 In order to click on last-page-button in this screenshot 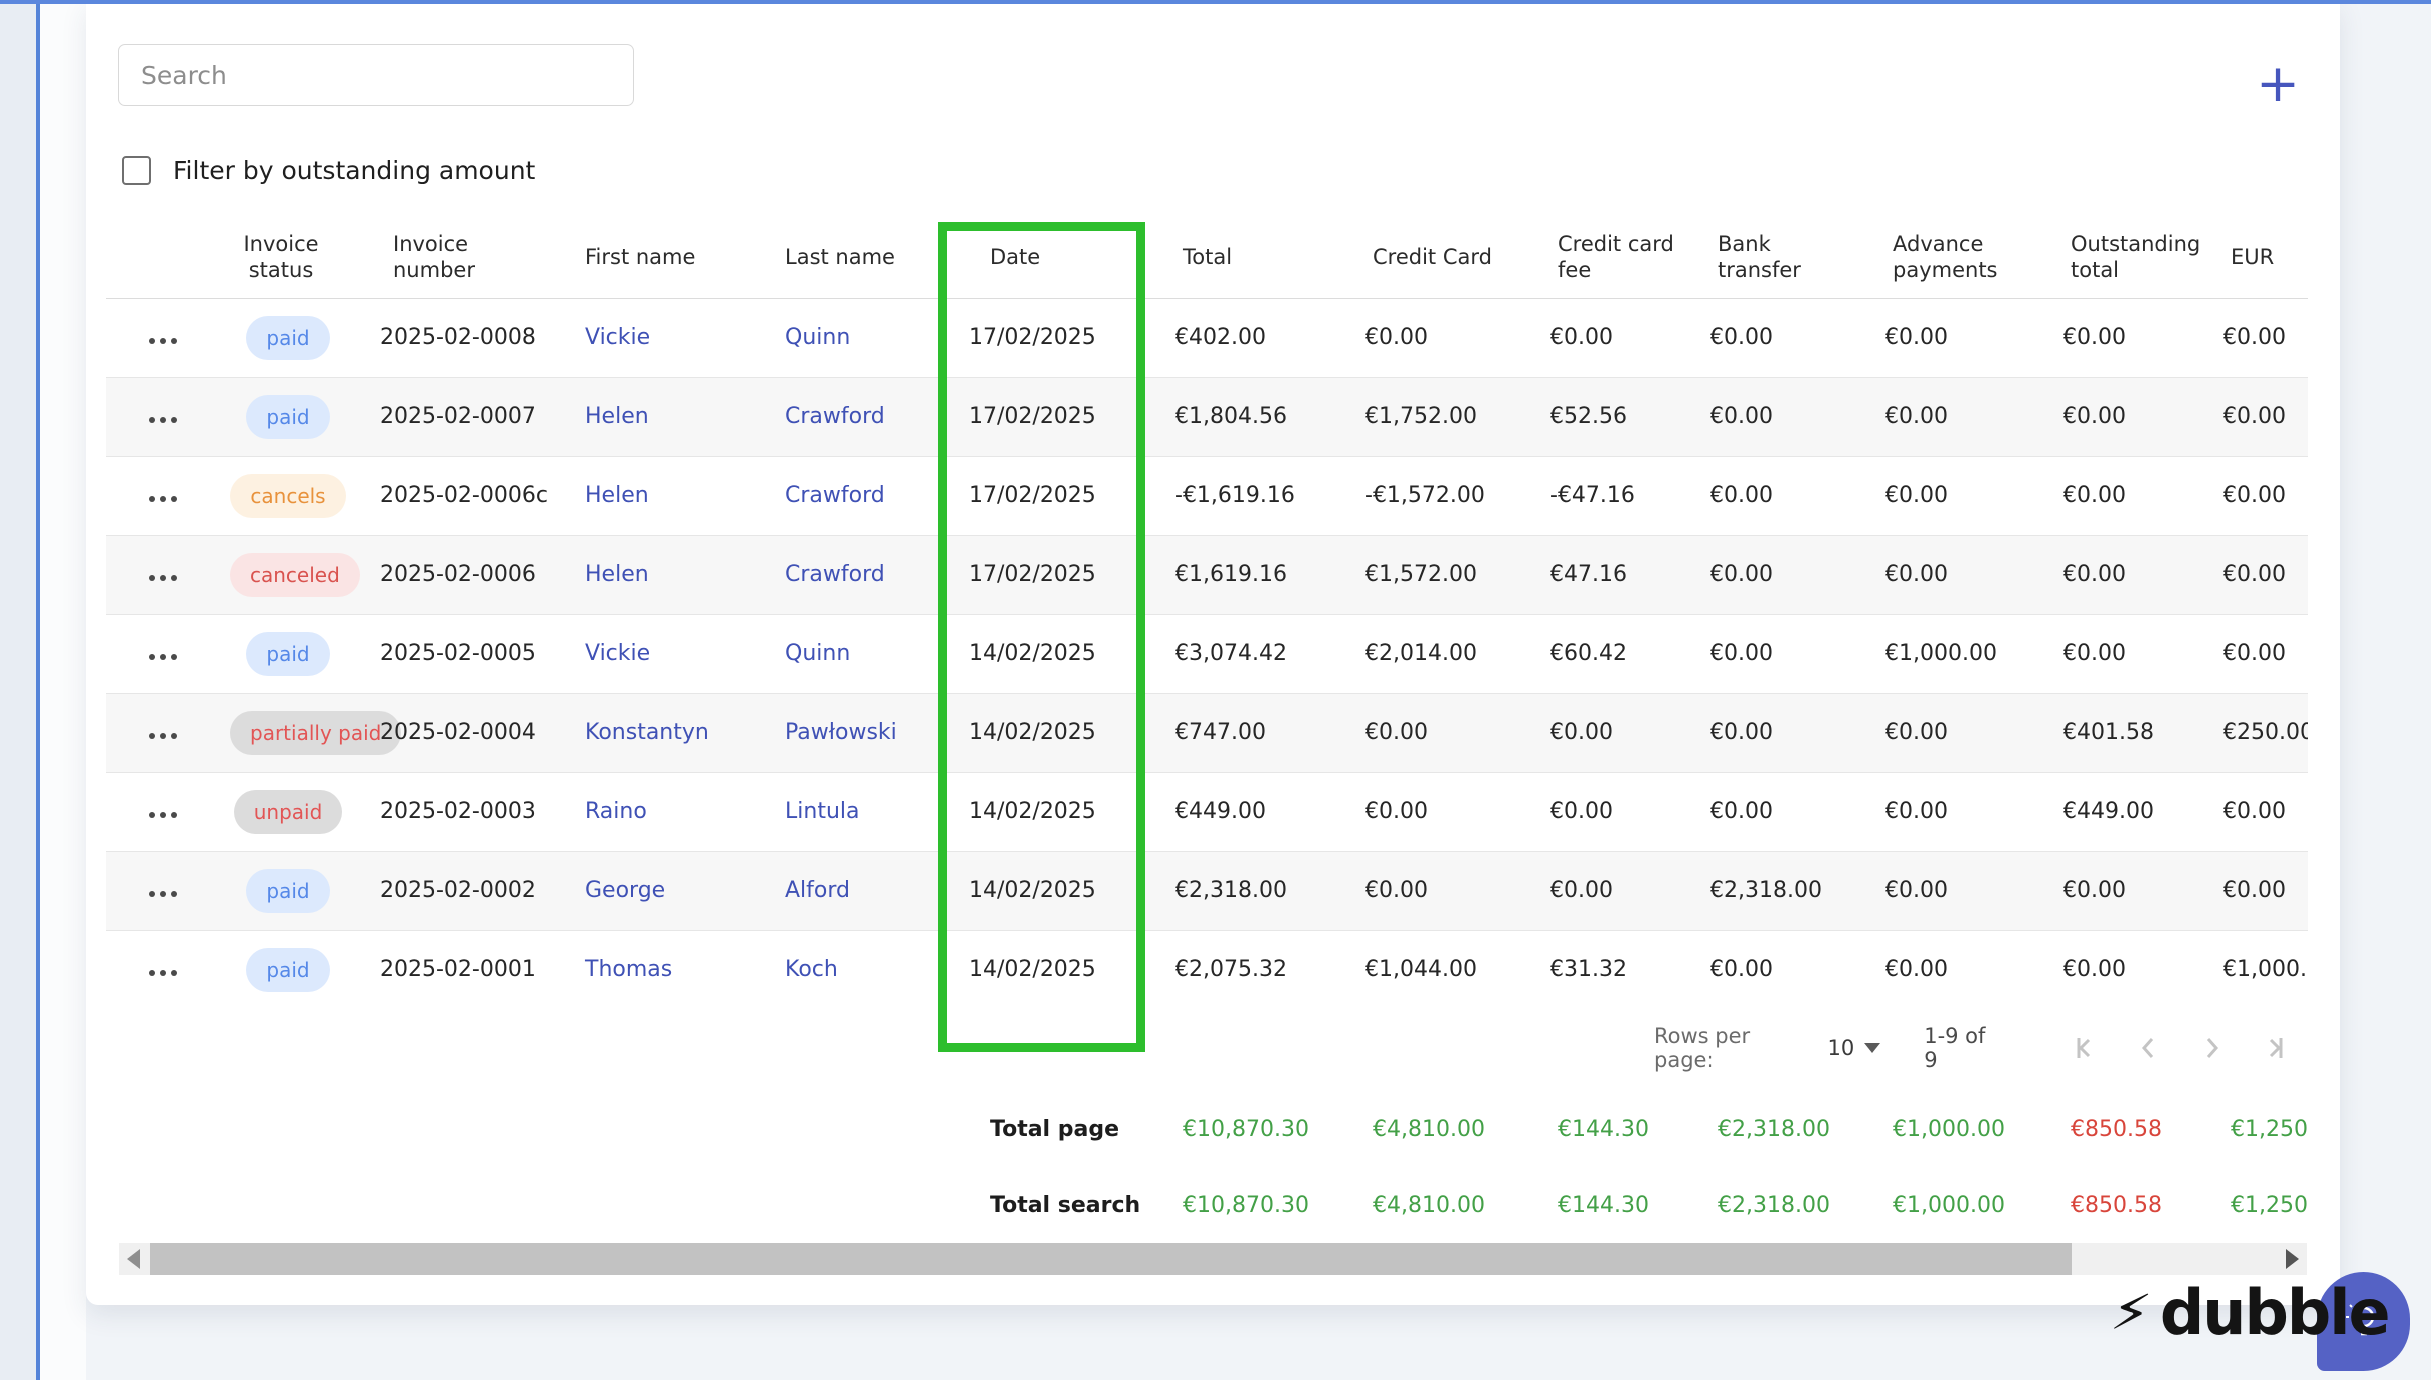, I will do `click(2276, 1048)`.